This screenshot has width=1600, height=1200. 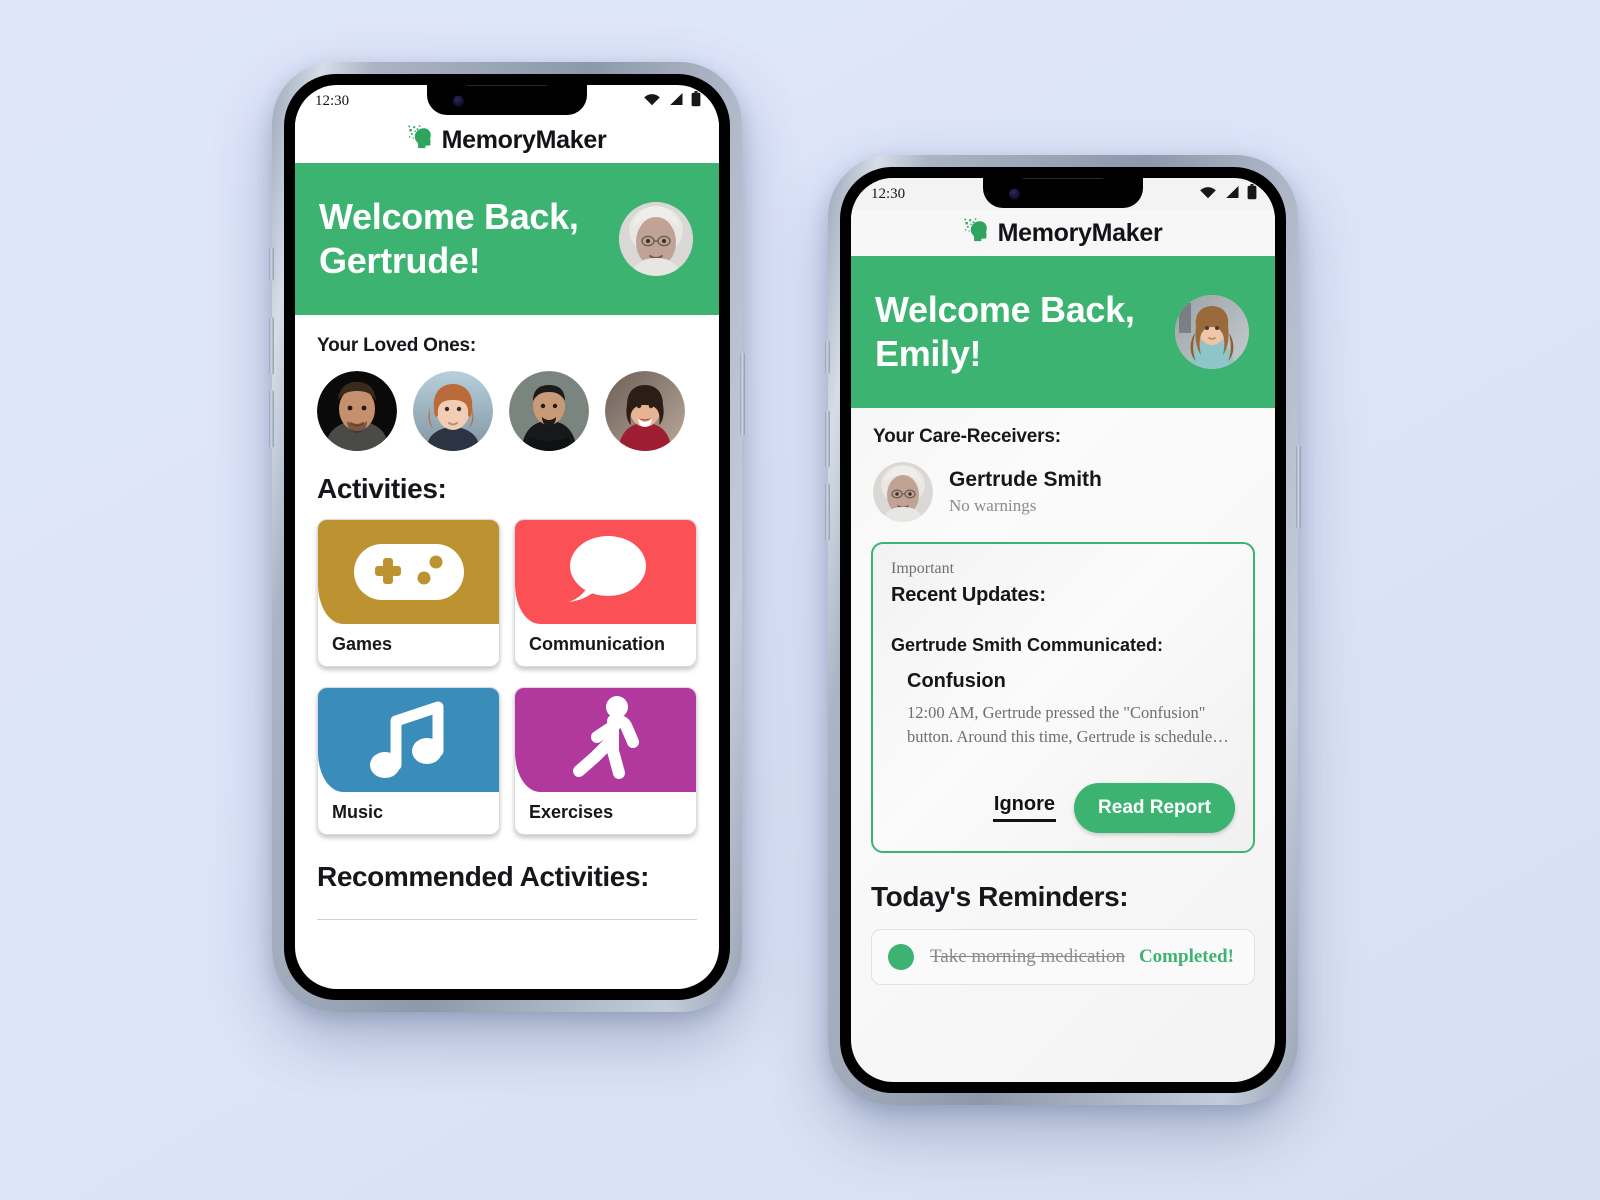 I want to click on recommended-section: Recommended Activities:, so click(x=507, y=877).